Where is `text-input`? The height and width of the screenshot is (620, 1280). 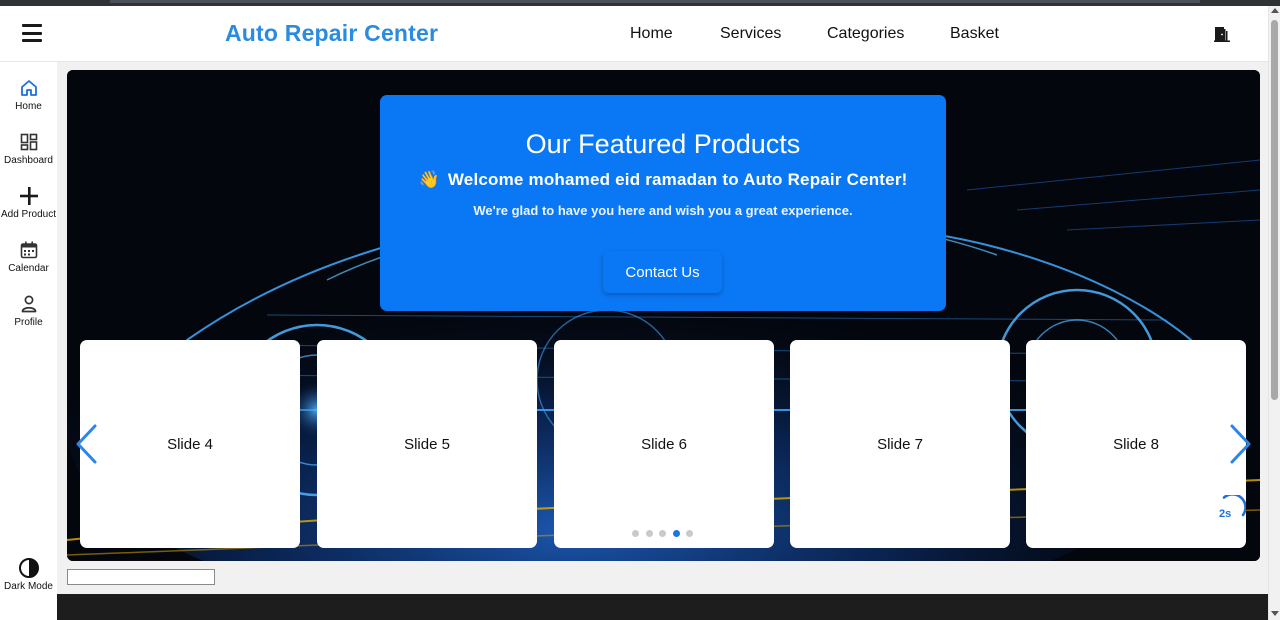
text-input is located at coordinates (141, 577).